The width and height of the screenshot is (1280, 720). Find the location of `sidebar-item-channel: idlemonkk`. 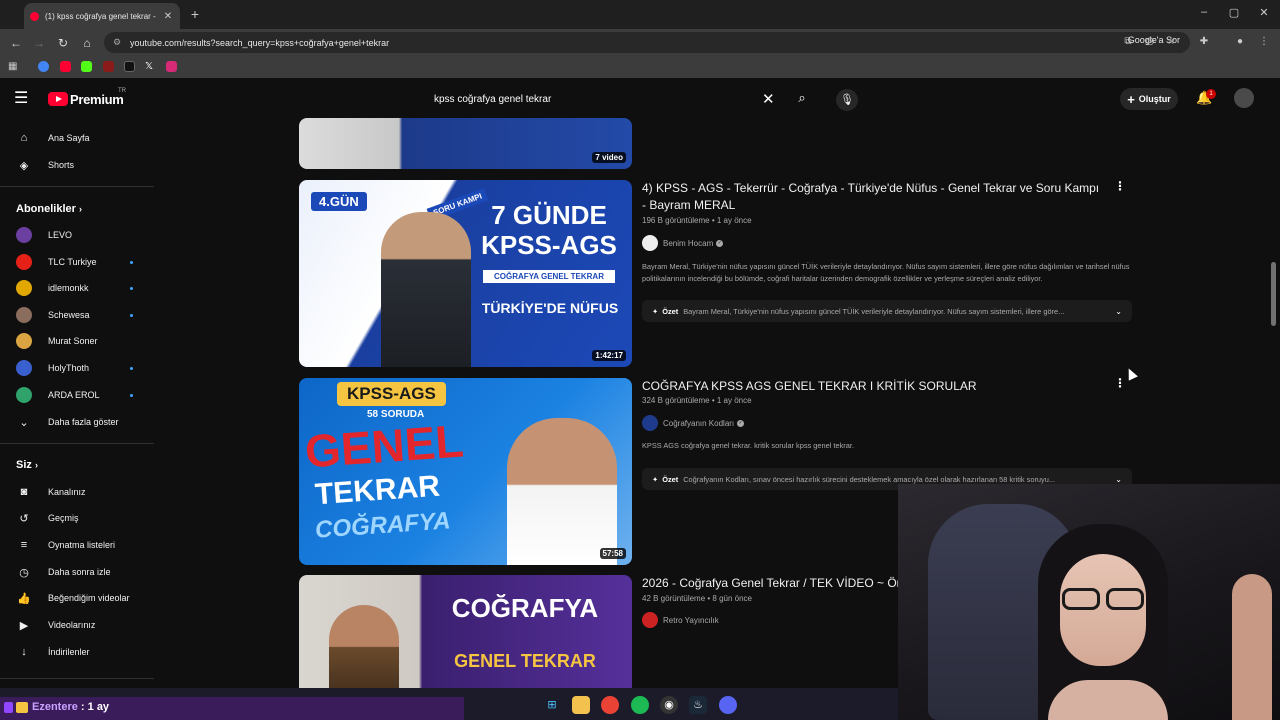

sidebar-item-channel: idlemonkk is located at coordinates (85, 288).